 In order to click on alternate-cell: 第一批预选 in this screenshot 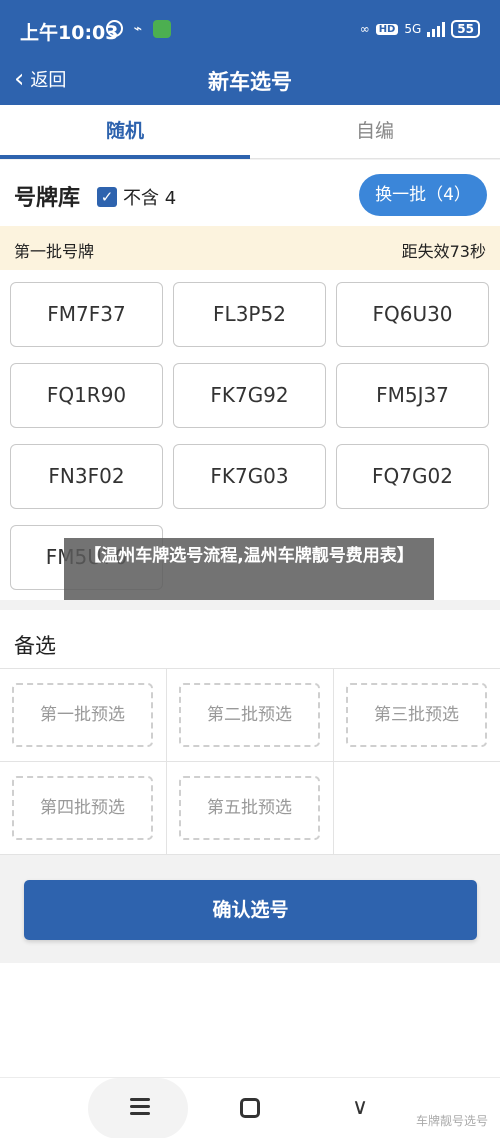, I will do `click(83, 715)`.